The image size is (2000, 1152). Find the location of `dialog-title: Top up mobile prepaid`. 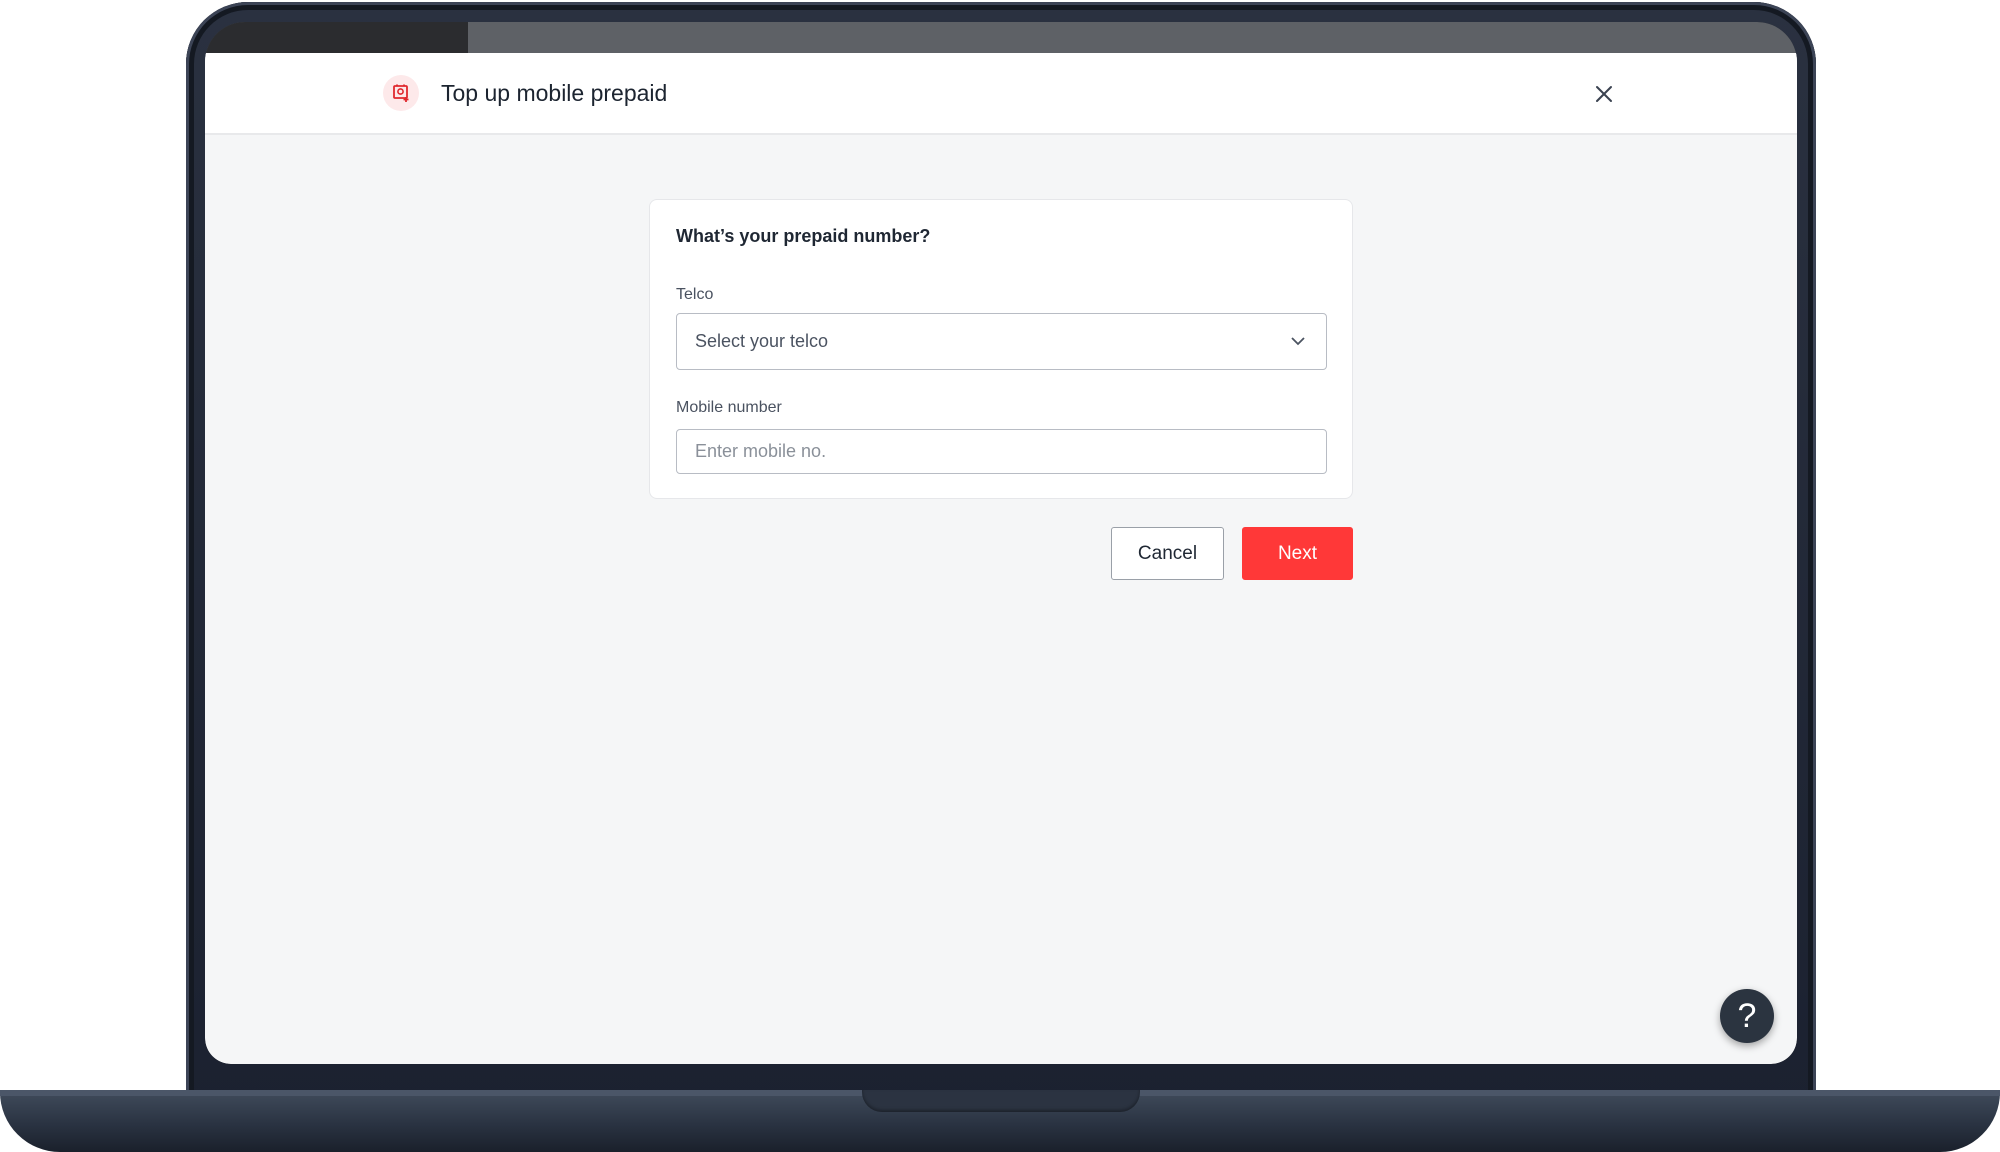

dialog-title: Top up mobile prepaid is located at coordinates (554, 93).